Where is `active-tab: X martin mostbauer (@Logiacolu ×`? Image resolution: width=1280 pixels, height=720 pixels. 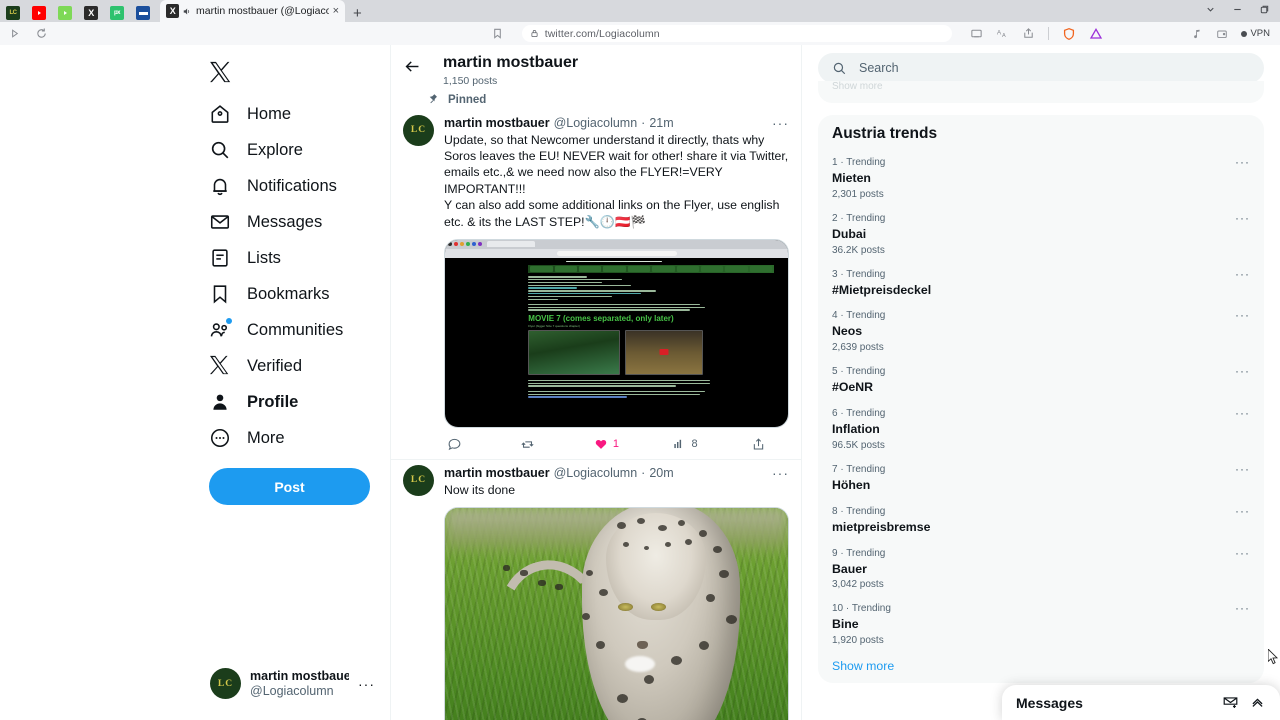 active-tab: X martin mostbauer (@Logiacolu × is located at coordinates (252, 11).